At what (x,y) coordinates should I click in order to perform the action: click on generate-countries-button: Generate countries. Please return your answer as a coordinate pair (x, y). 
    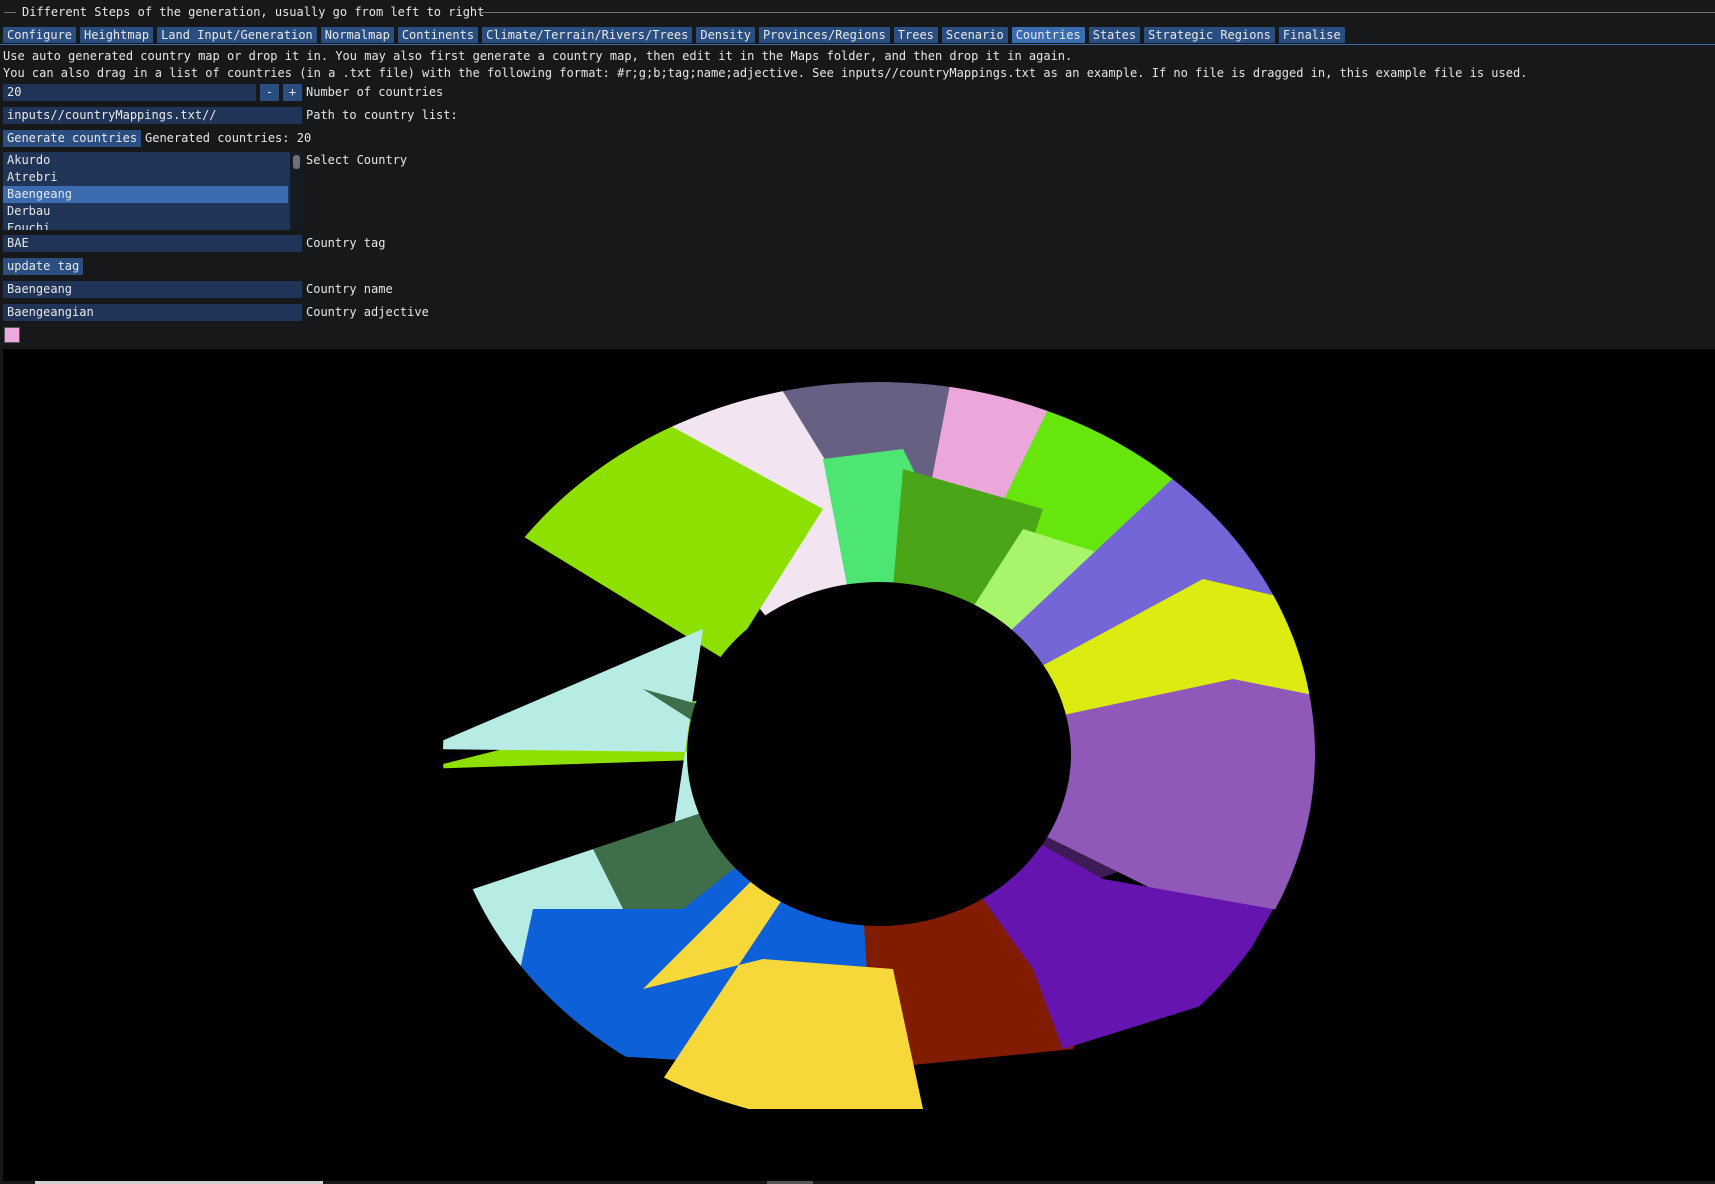
    Looking at the image, I should click on (72, 138).